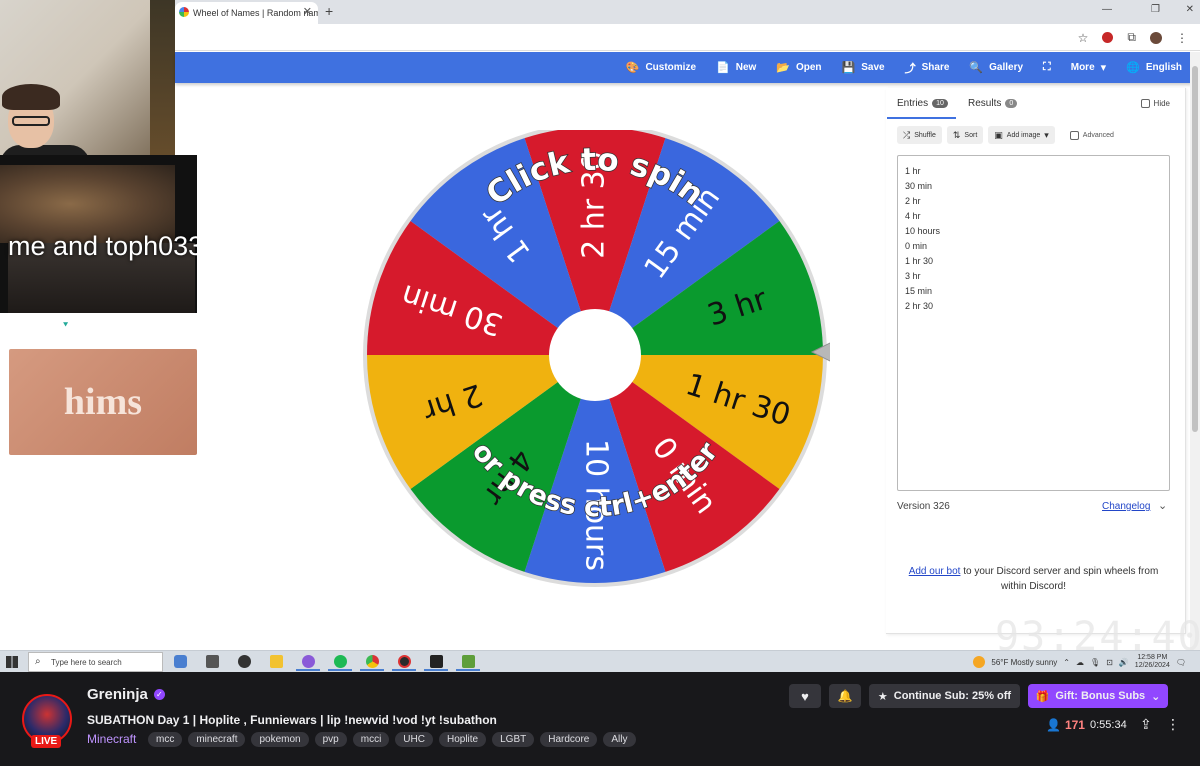 This screenshot has width=1200, height=766. What do you see at coordinates (95, 662) in the screenshot?
I see `taskbar-search: ⌕ Type here to search` at bounding box center [95, 662].